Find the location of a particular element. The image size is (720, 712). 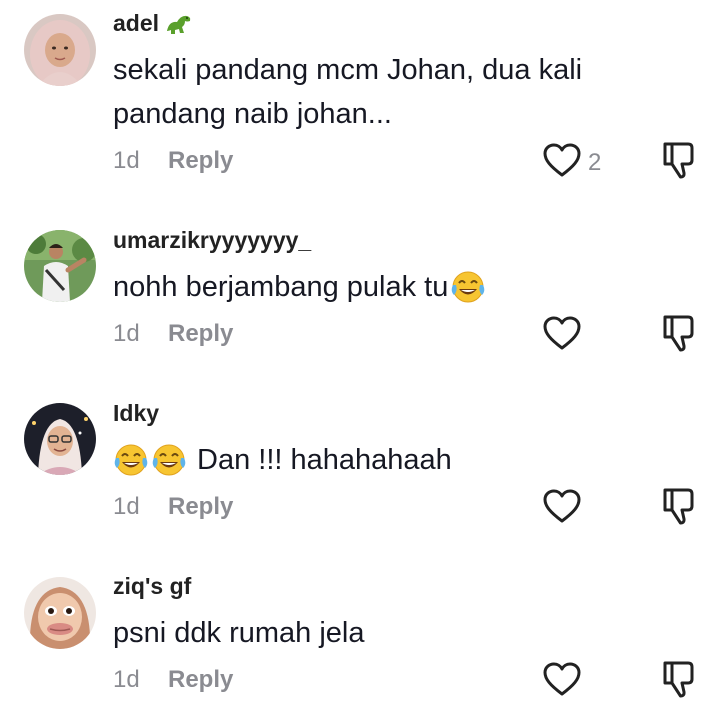

comment-username: adel is located at coordinates (153, 23).